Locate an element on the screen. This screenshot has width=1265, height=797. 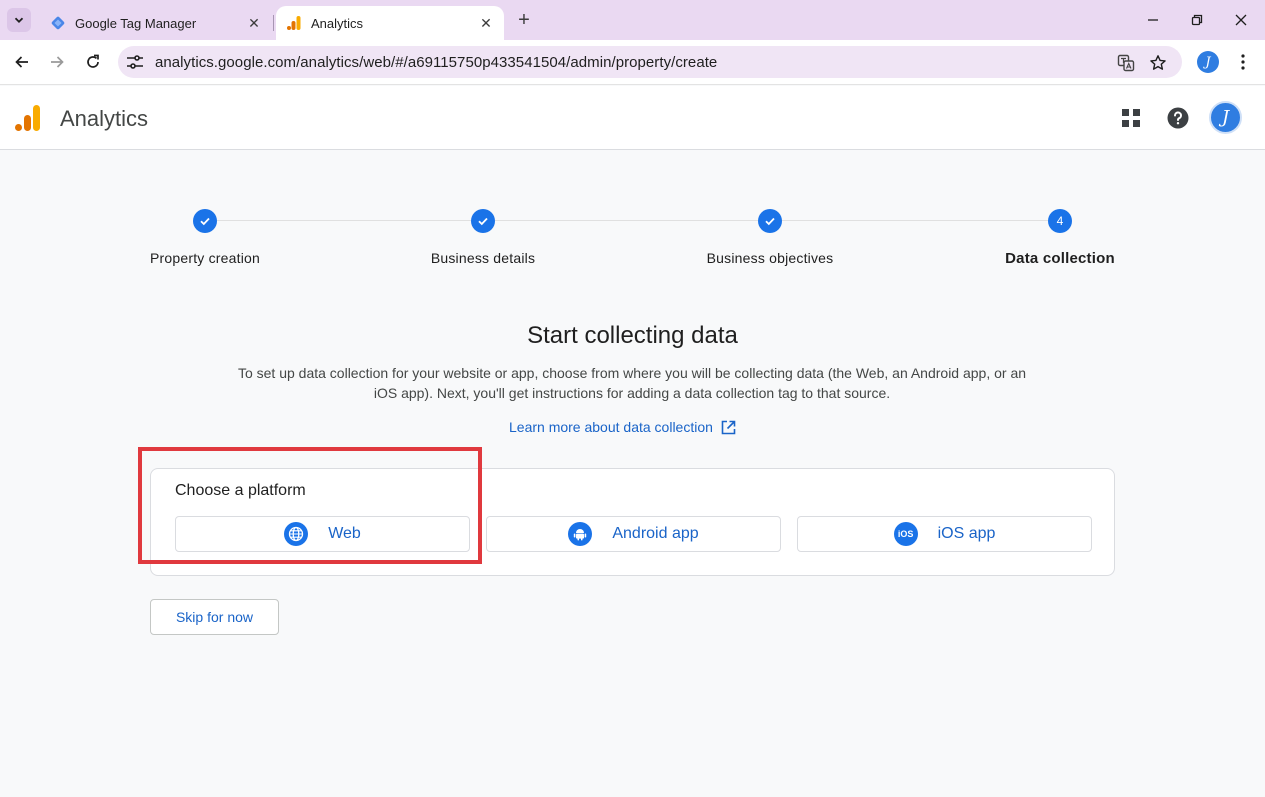
new-tab-button: + is located at coordinates (524, 20).